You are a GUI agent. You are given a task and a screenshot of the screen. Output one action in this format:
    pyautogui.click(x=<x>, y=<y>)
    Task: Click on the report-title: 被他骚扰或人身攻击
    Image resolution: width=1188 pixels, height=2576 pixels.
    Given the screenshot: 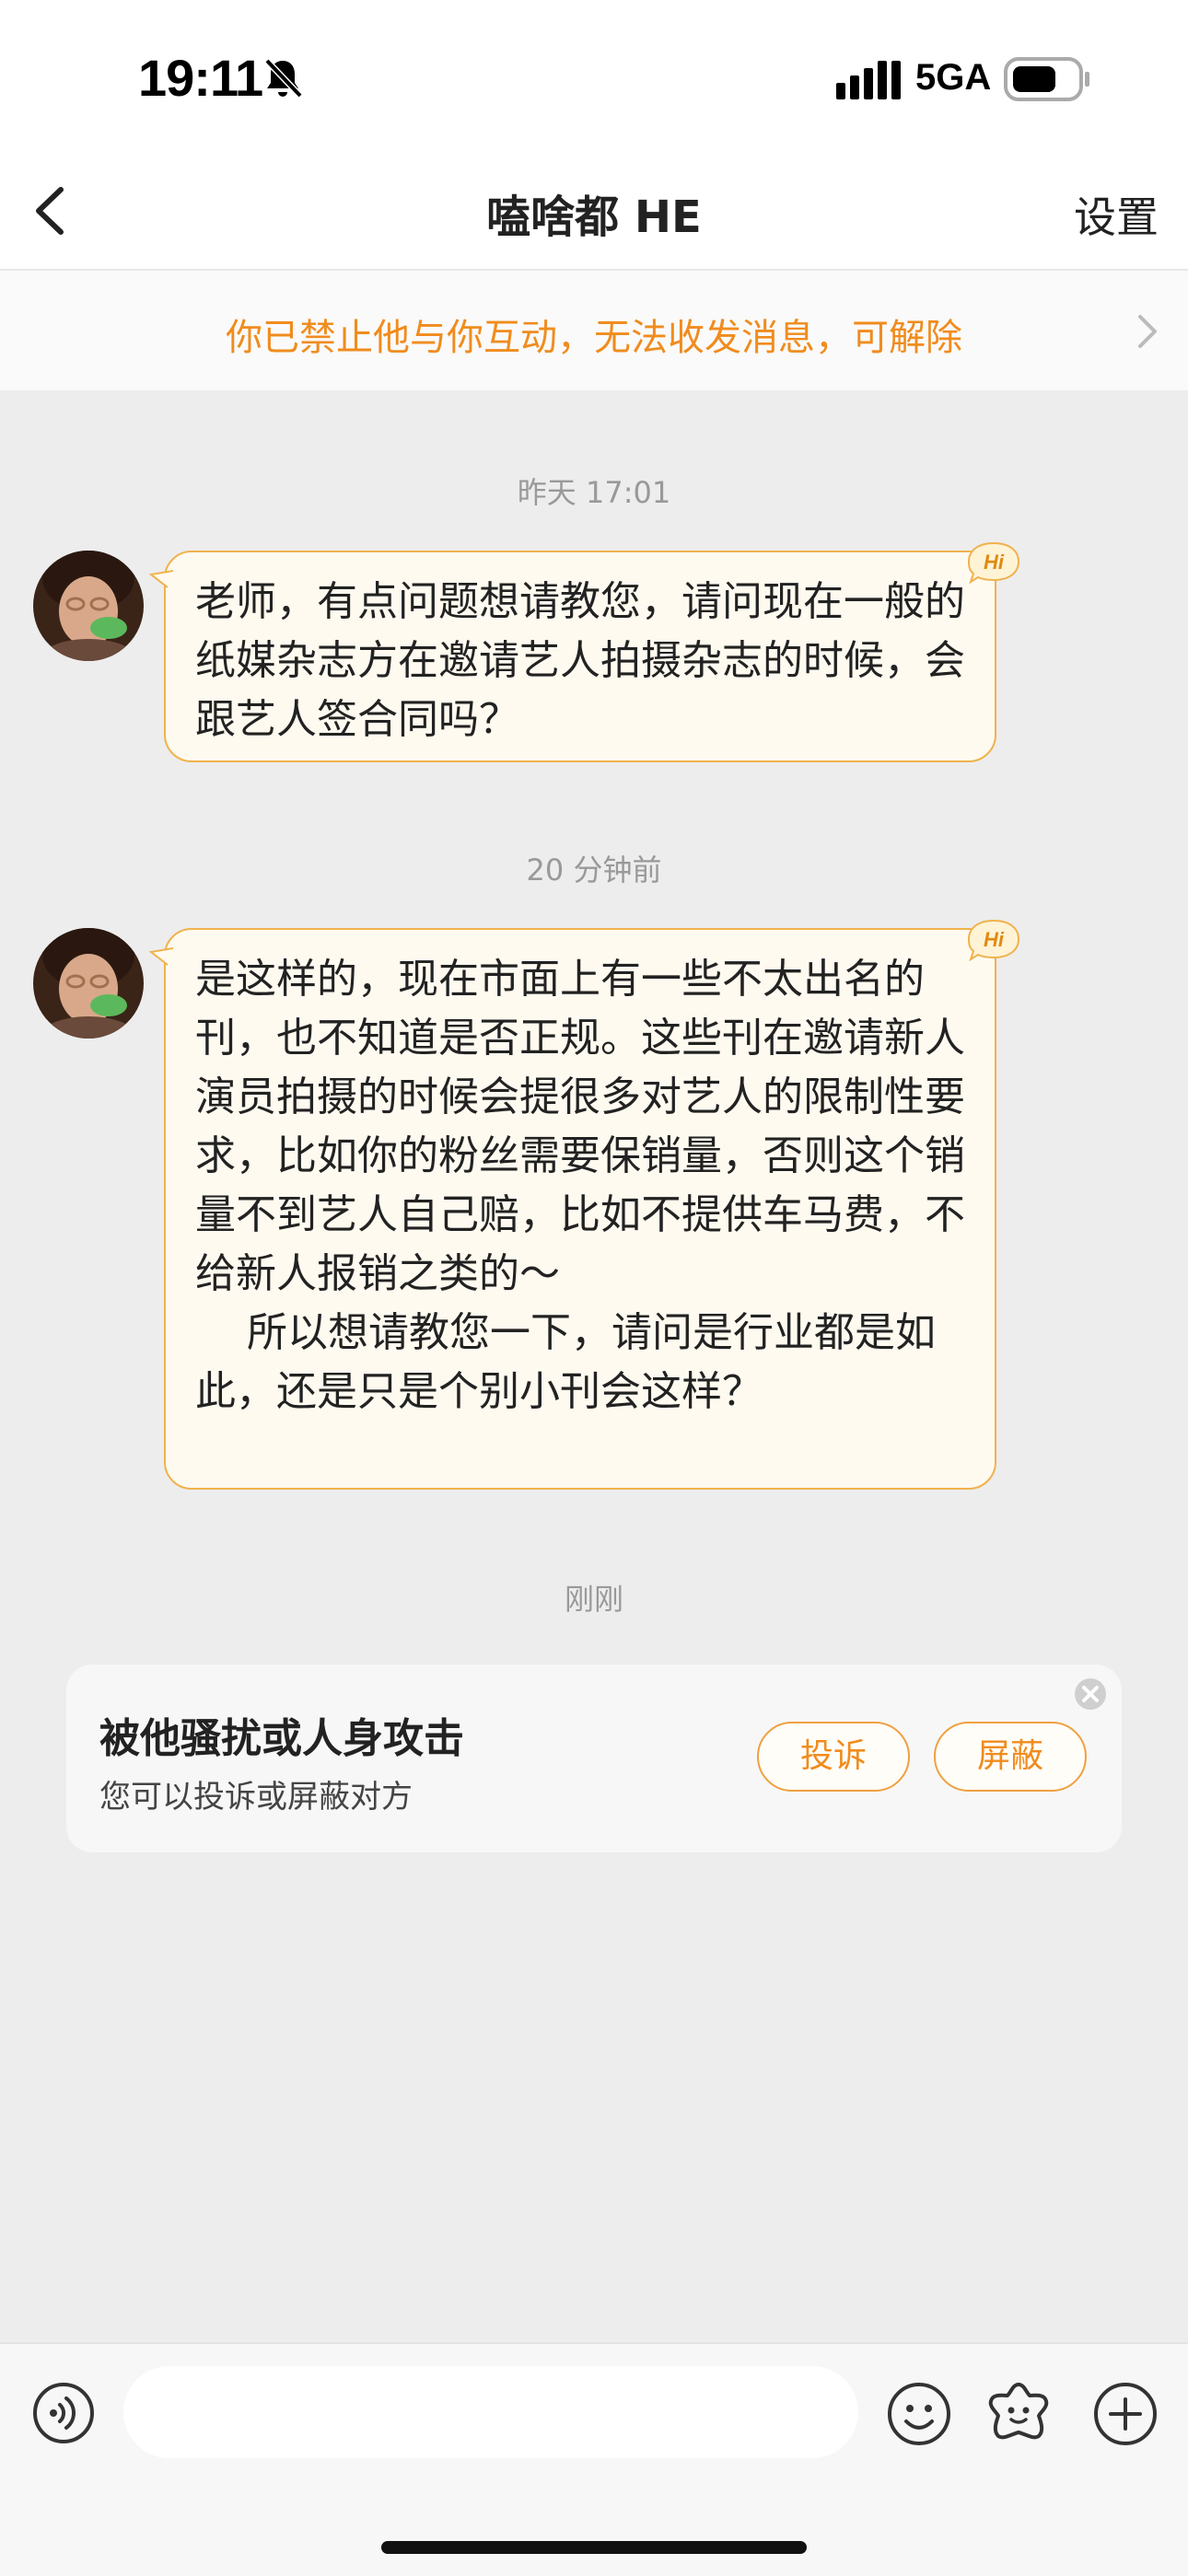 What is the action you would take?
    pyautogui.click(x=281, y=1738)
    